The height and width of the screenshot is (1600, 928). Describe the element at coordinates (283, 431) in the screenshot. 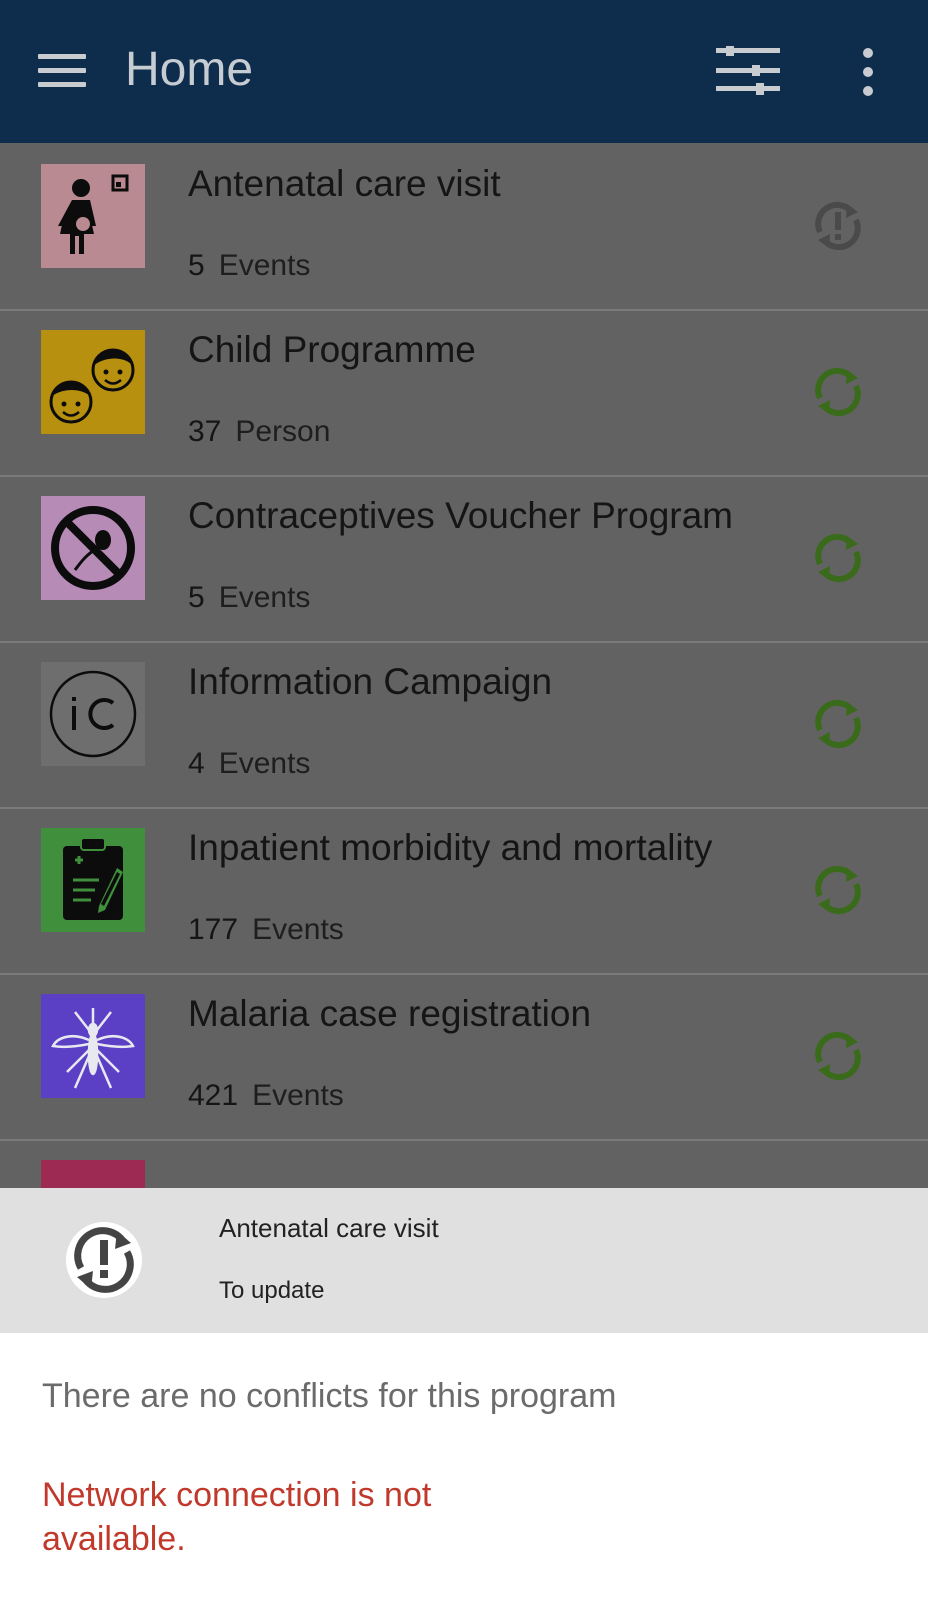

I see `count-unit: Person` at that location.